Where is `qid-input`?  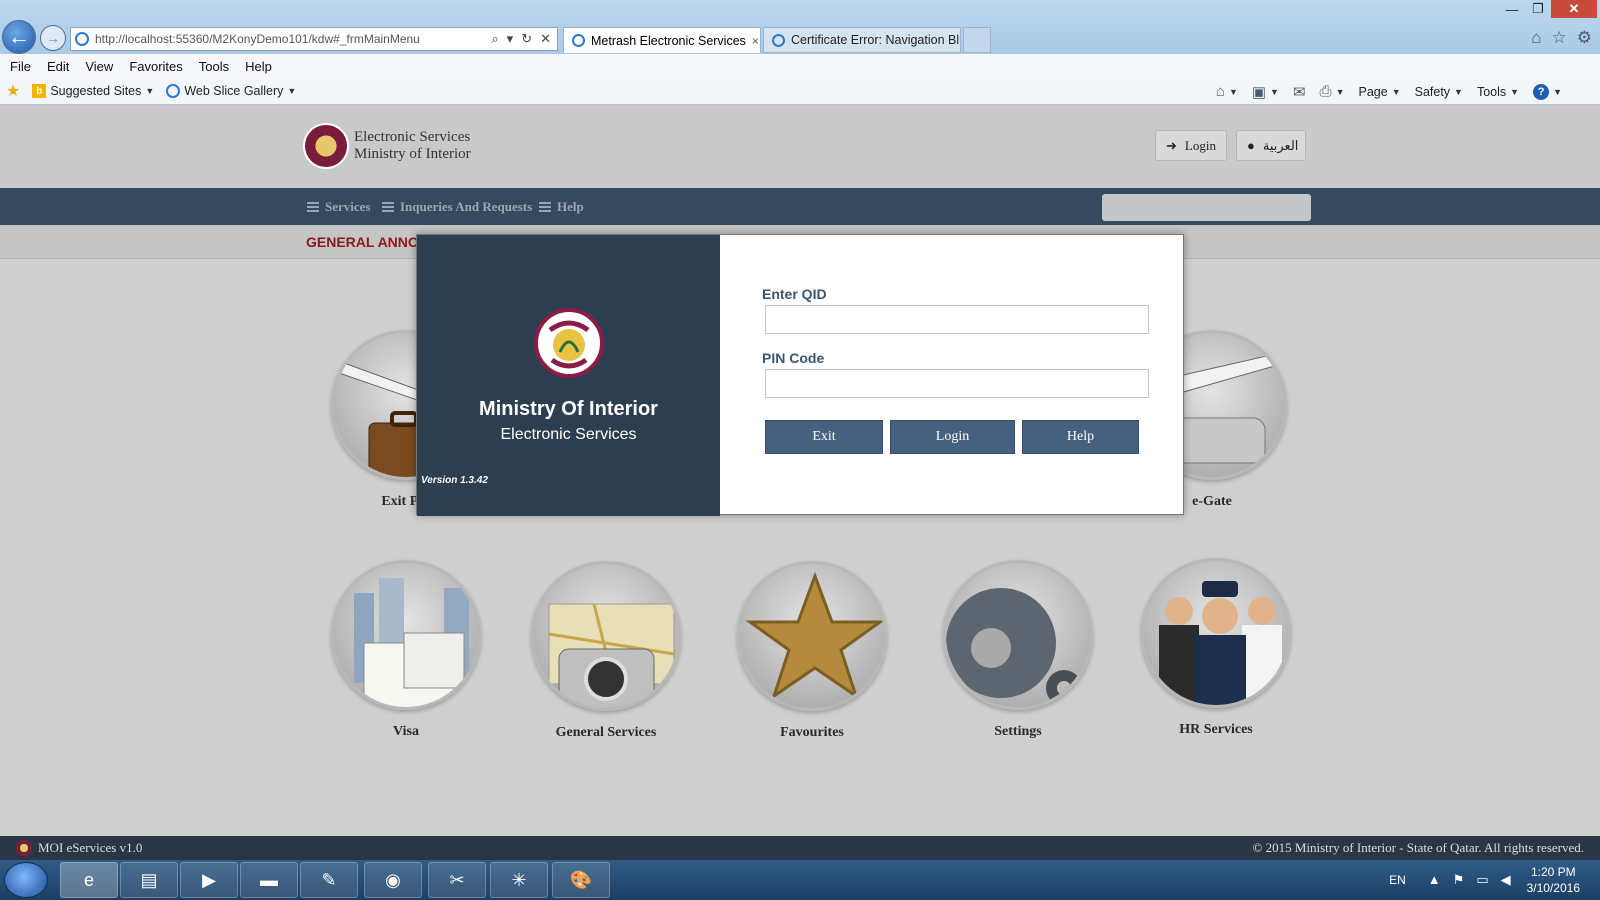
qid-input is located at coordinates (957, 319).